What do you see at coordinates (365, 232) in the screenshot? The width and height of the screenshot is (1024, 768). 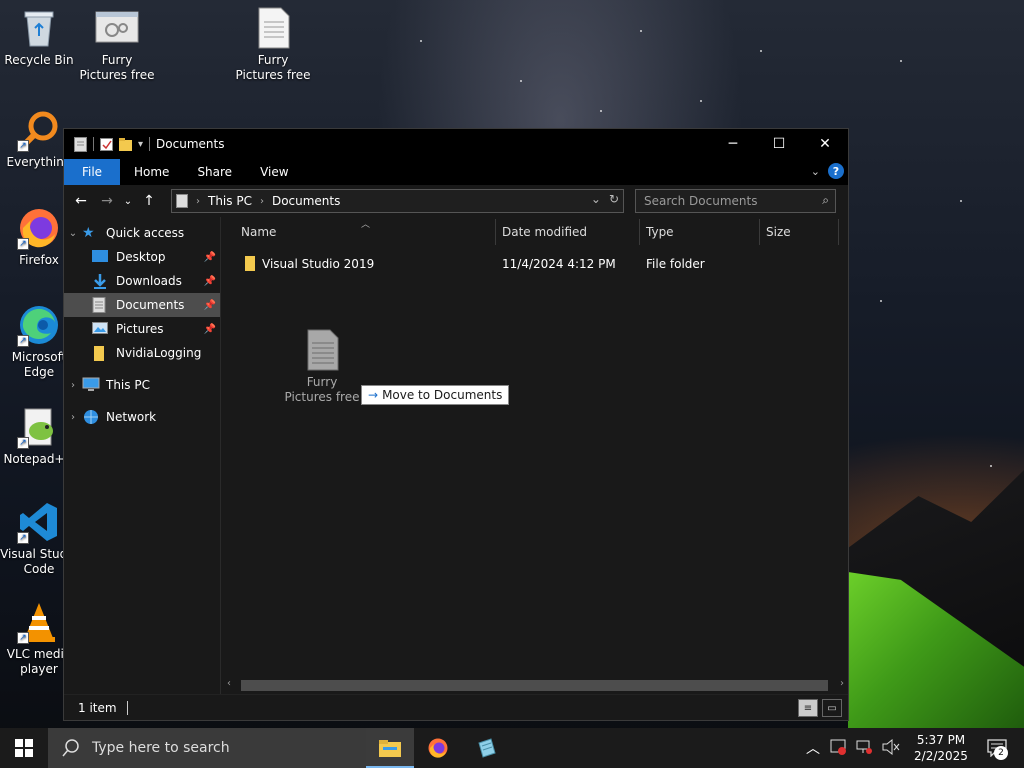 I see `column-name: Name` at bounding box center [365, 232].